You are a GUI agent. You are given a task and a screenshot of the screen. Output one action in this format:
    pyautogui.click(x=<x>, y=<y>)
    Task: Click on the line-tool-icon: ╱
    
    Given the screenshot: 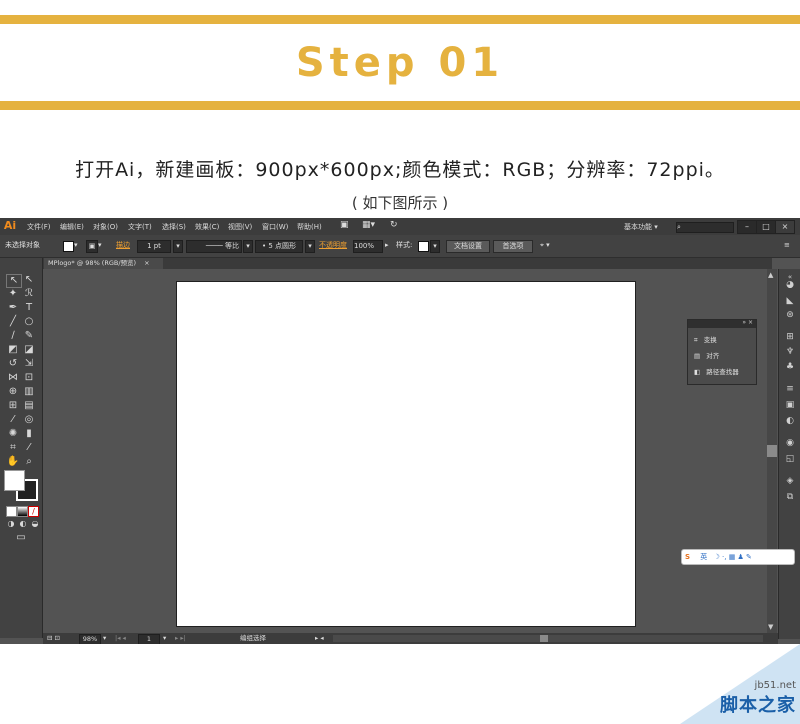 What is the action you would take?
    pyautogui.click(x=13, y=322)
    